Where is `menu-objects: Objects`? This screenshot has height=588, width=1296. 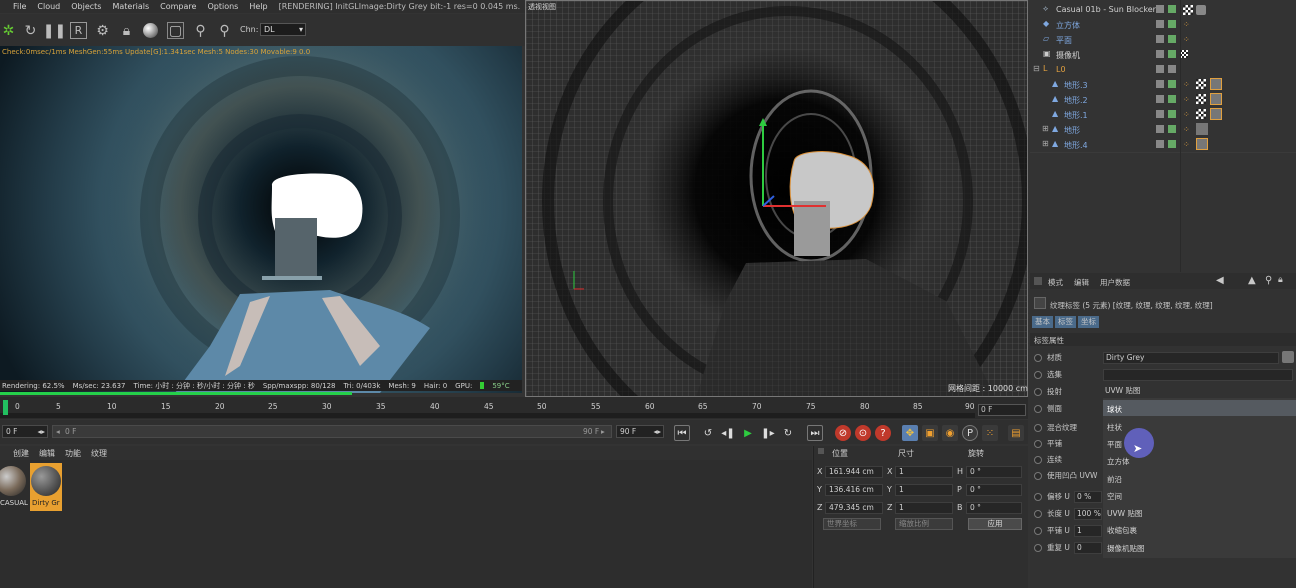
menu-objects: Objects is located at coordinates (86, 6).